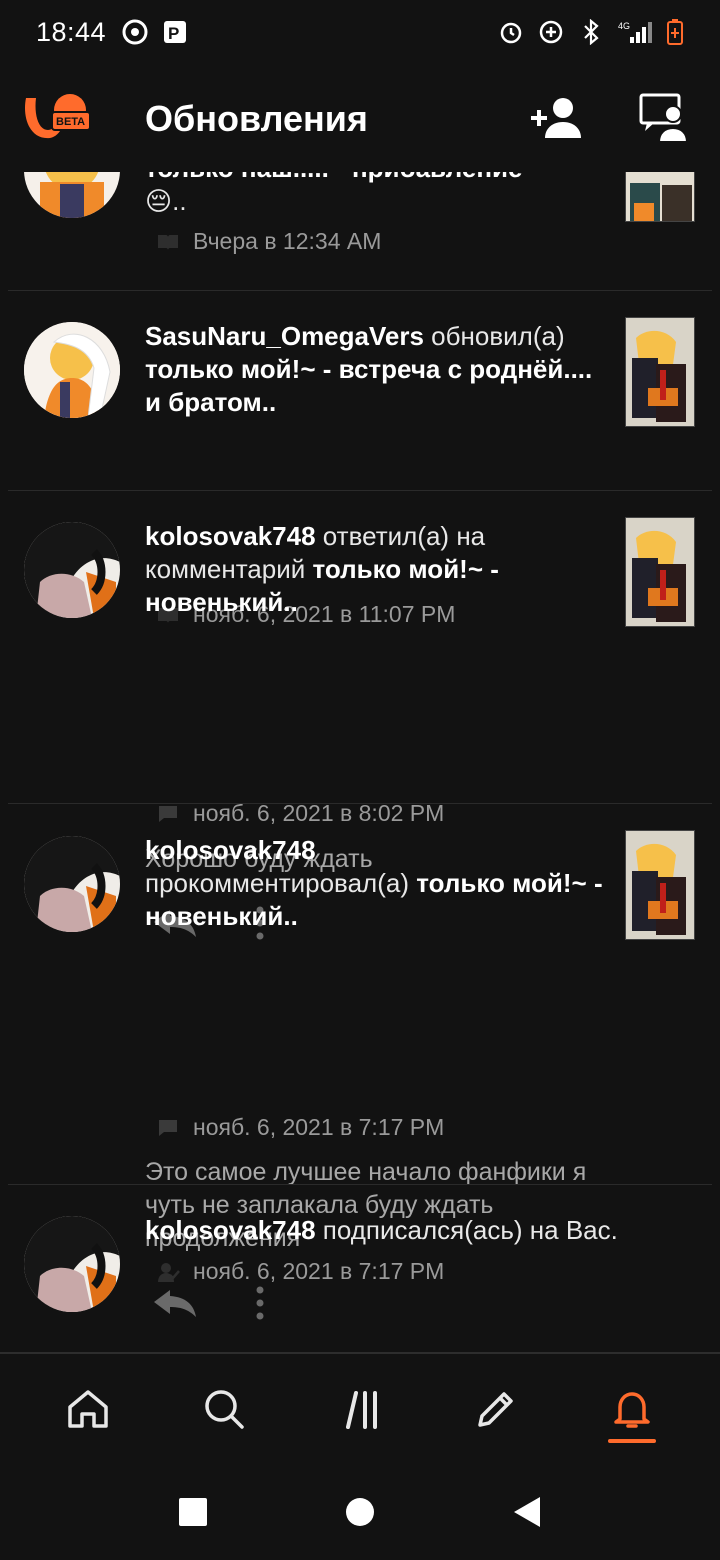 The width and height of the screenshot is (720, 1560). I want to click on update-time: Вчера в 12:34 AM, so click(287, 241).